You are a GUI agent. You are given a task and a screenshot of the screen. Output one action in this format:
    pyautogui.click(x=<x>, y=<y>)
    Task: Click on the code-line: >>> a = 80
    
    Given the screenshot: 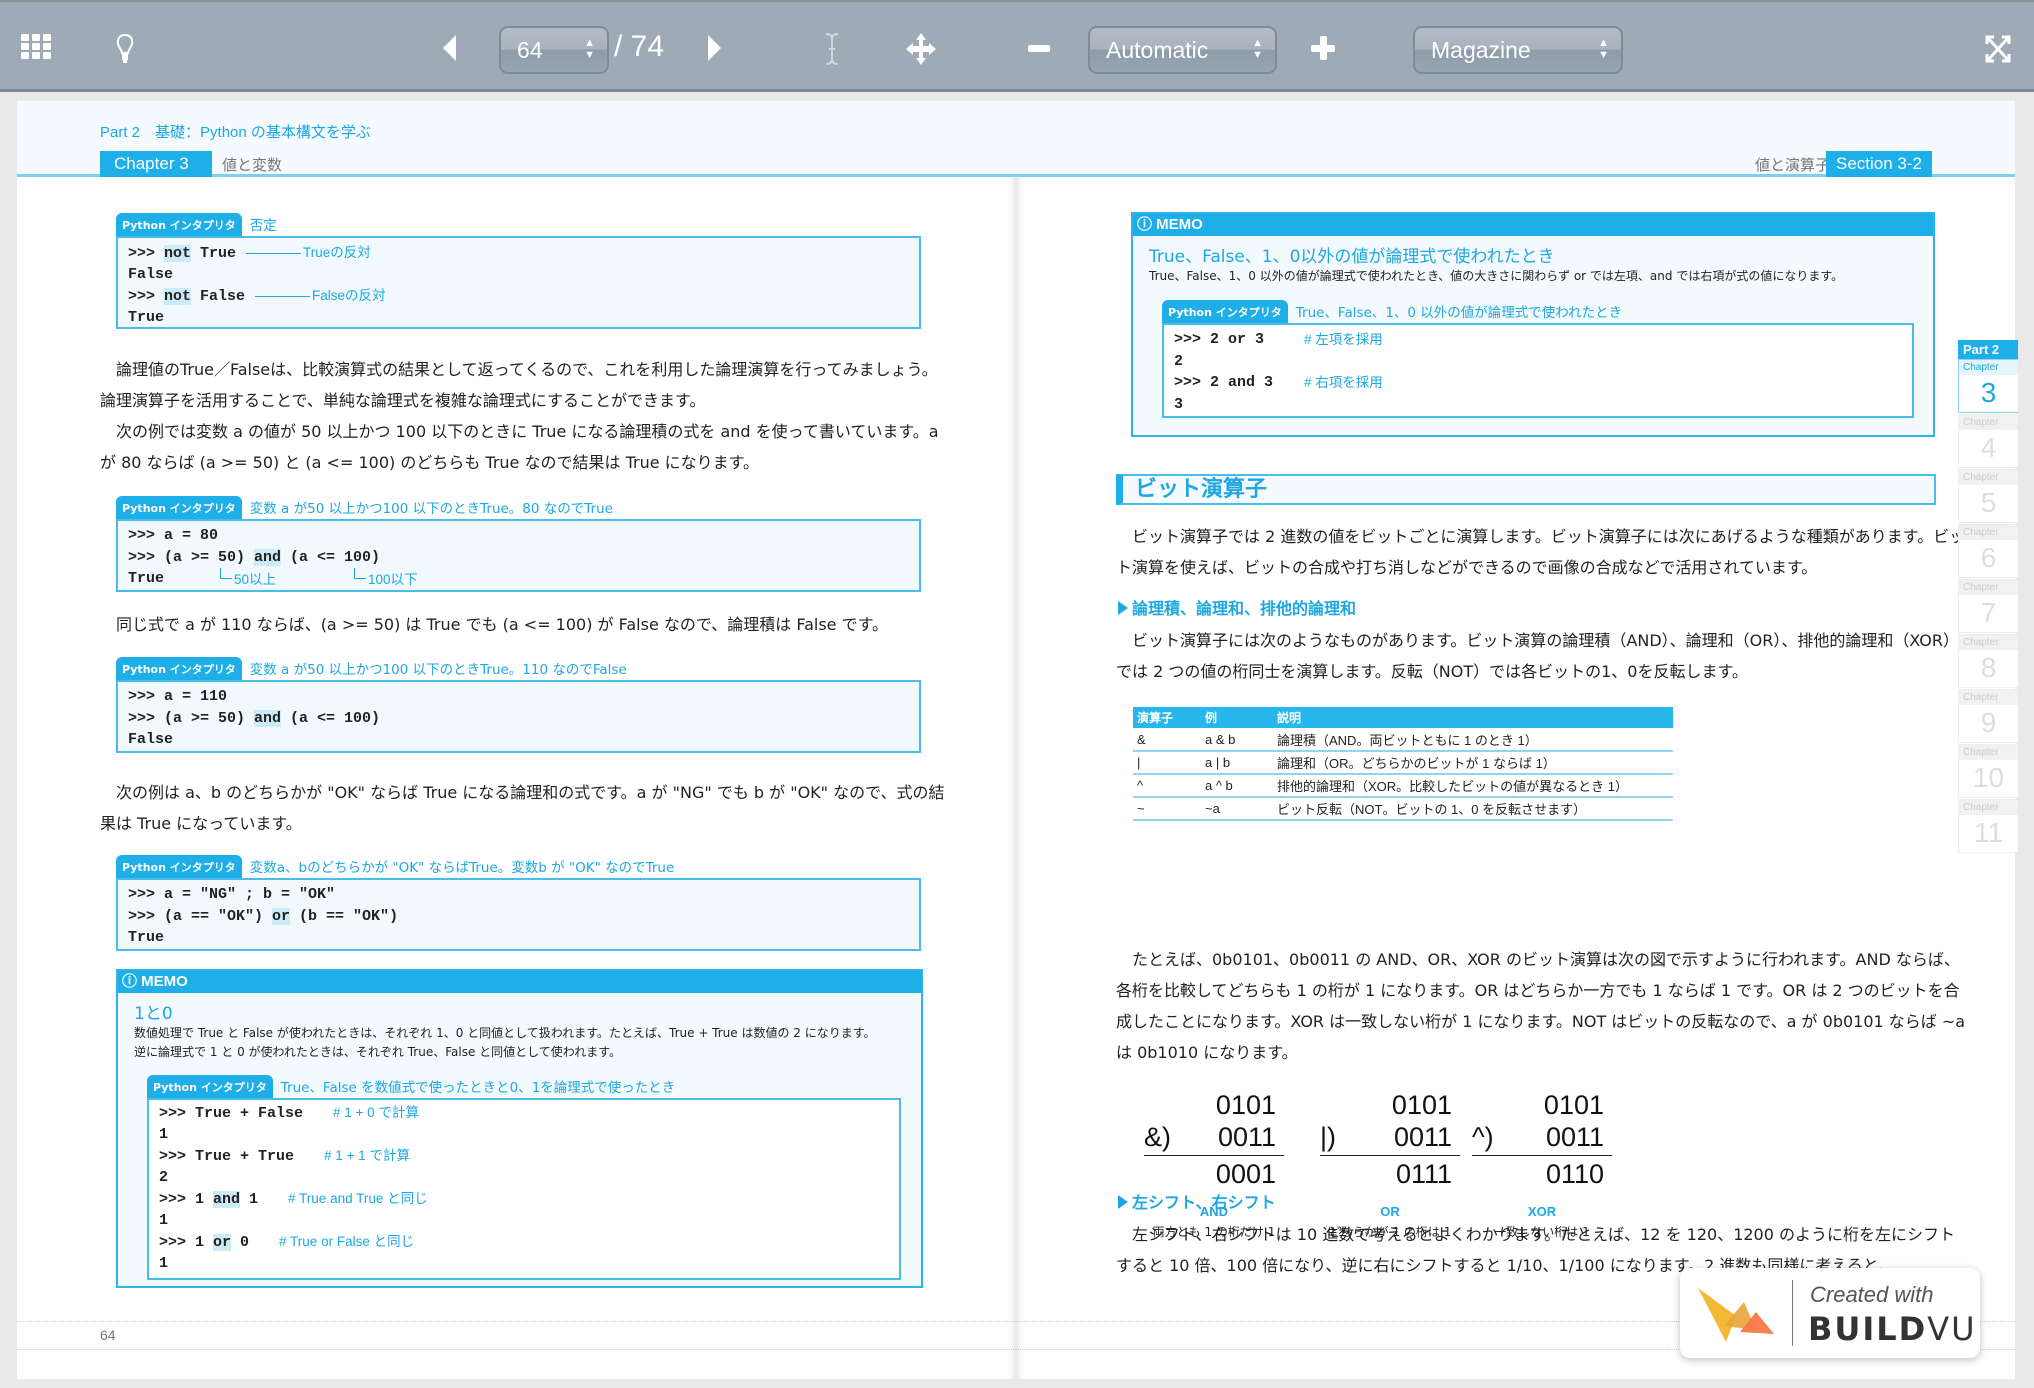 What is the action you would take?
    pyautogui.click(x=173, y=535)
    